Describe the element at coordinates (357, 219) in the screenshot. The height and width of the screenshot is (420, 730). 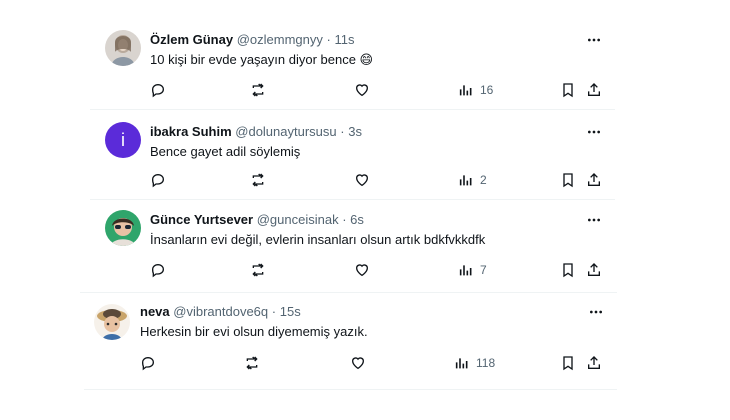
I see `timestamp: 6s` at that location.